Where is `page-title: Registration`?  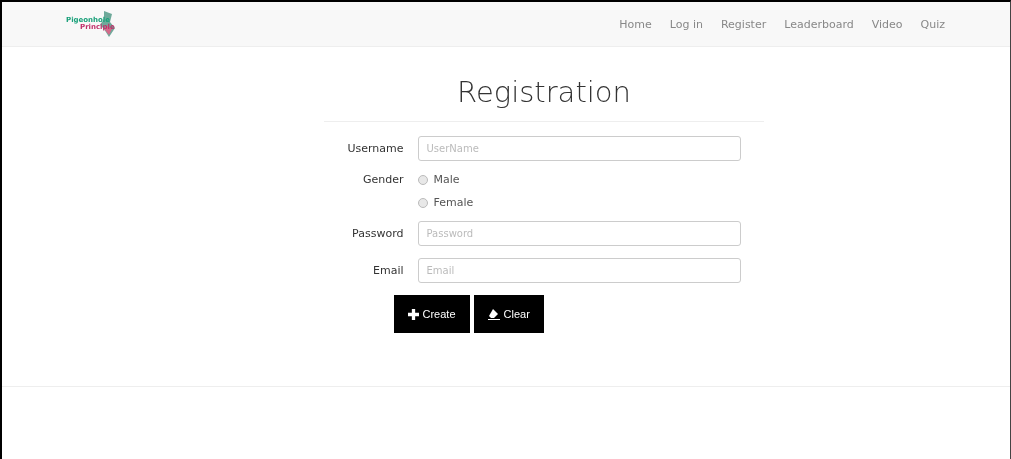 page-title: Registration is located at coordinates (544, 98).